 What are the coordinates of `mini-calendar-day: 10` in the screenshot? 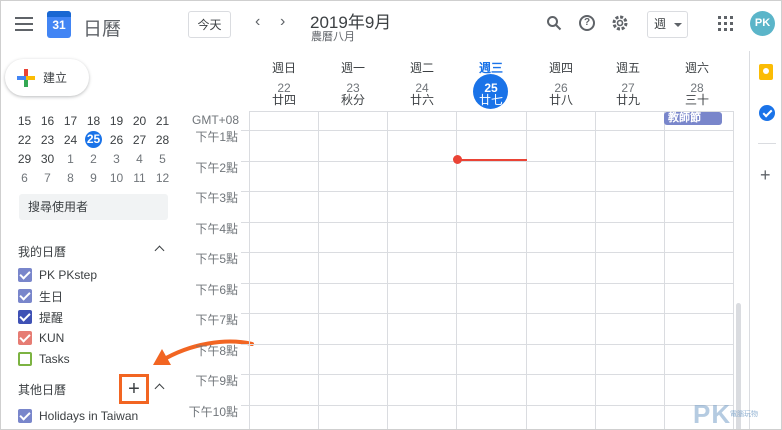 It's located at (116, 178).